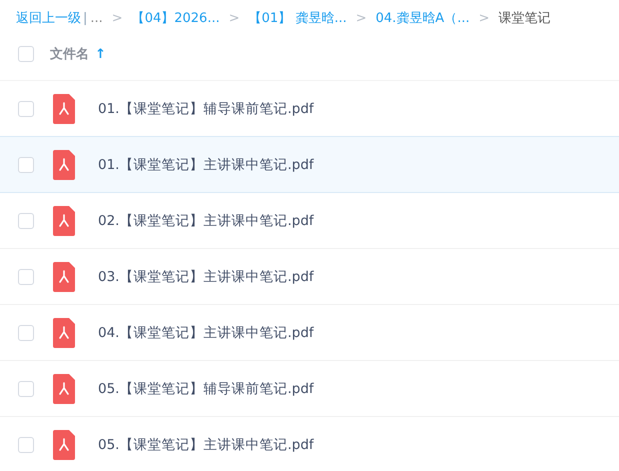 The height and width of the screenshot is (471, 619). Describe the element at coordinates (206, 221) in the screenshot. I see `file-name: 02.【课堂笔记】主讲课中笔记.pdf` at that location.